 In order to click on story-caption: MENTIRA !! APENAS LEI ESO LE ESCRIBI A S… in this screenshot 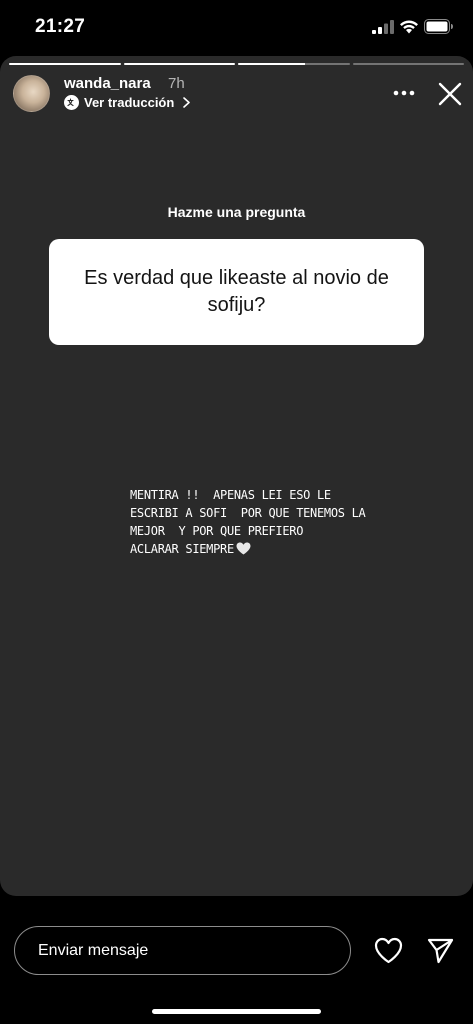, I will do `click(250, 522)`.